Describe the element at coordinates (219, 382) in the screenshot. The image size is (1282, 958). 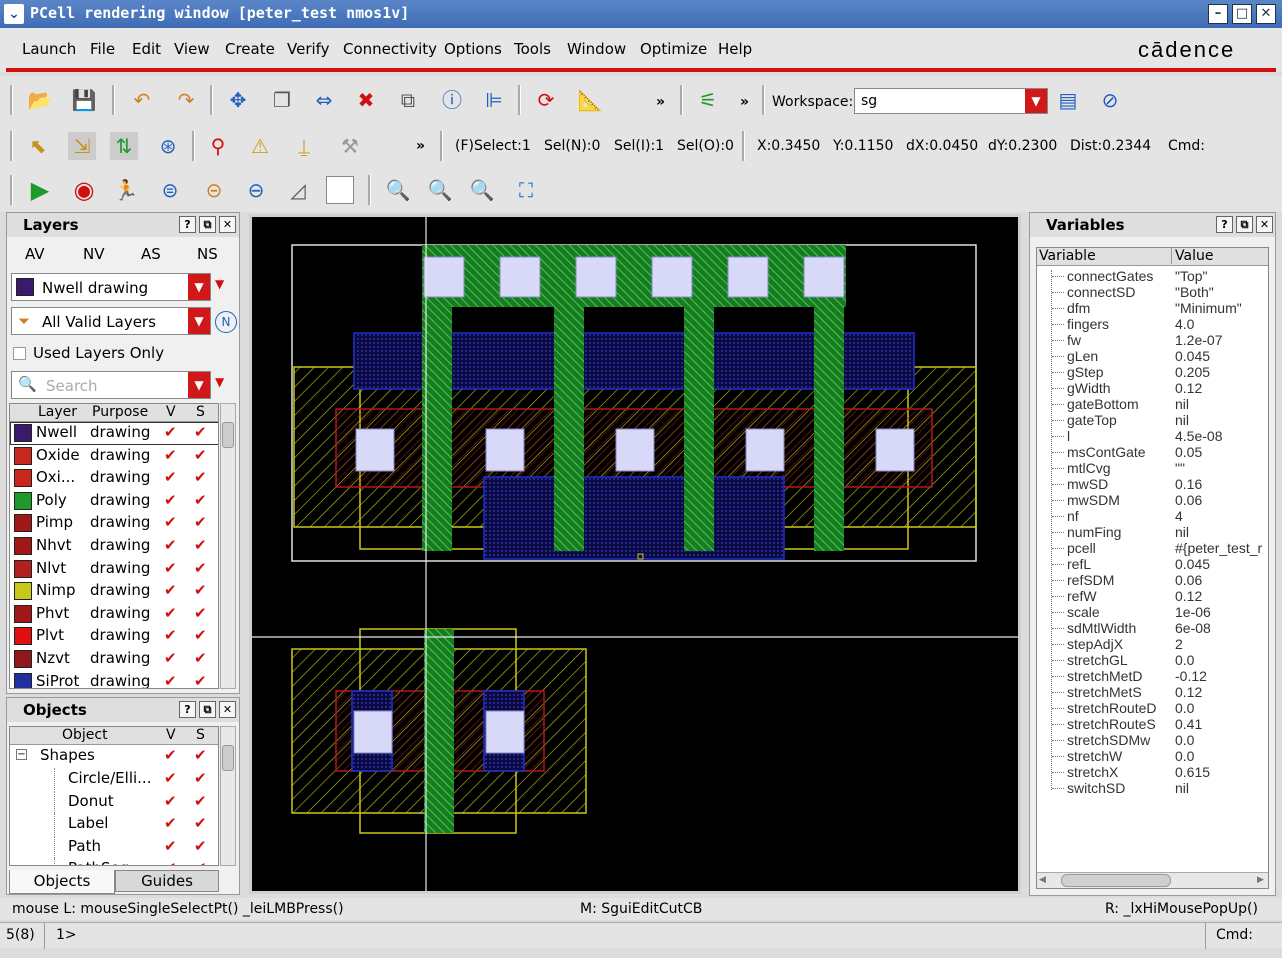
I see `search-menu-icon: ▼` at that location.